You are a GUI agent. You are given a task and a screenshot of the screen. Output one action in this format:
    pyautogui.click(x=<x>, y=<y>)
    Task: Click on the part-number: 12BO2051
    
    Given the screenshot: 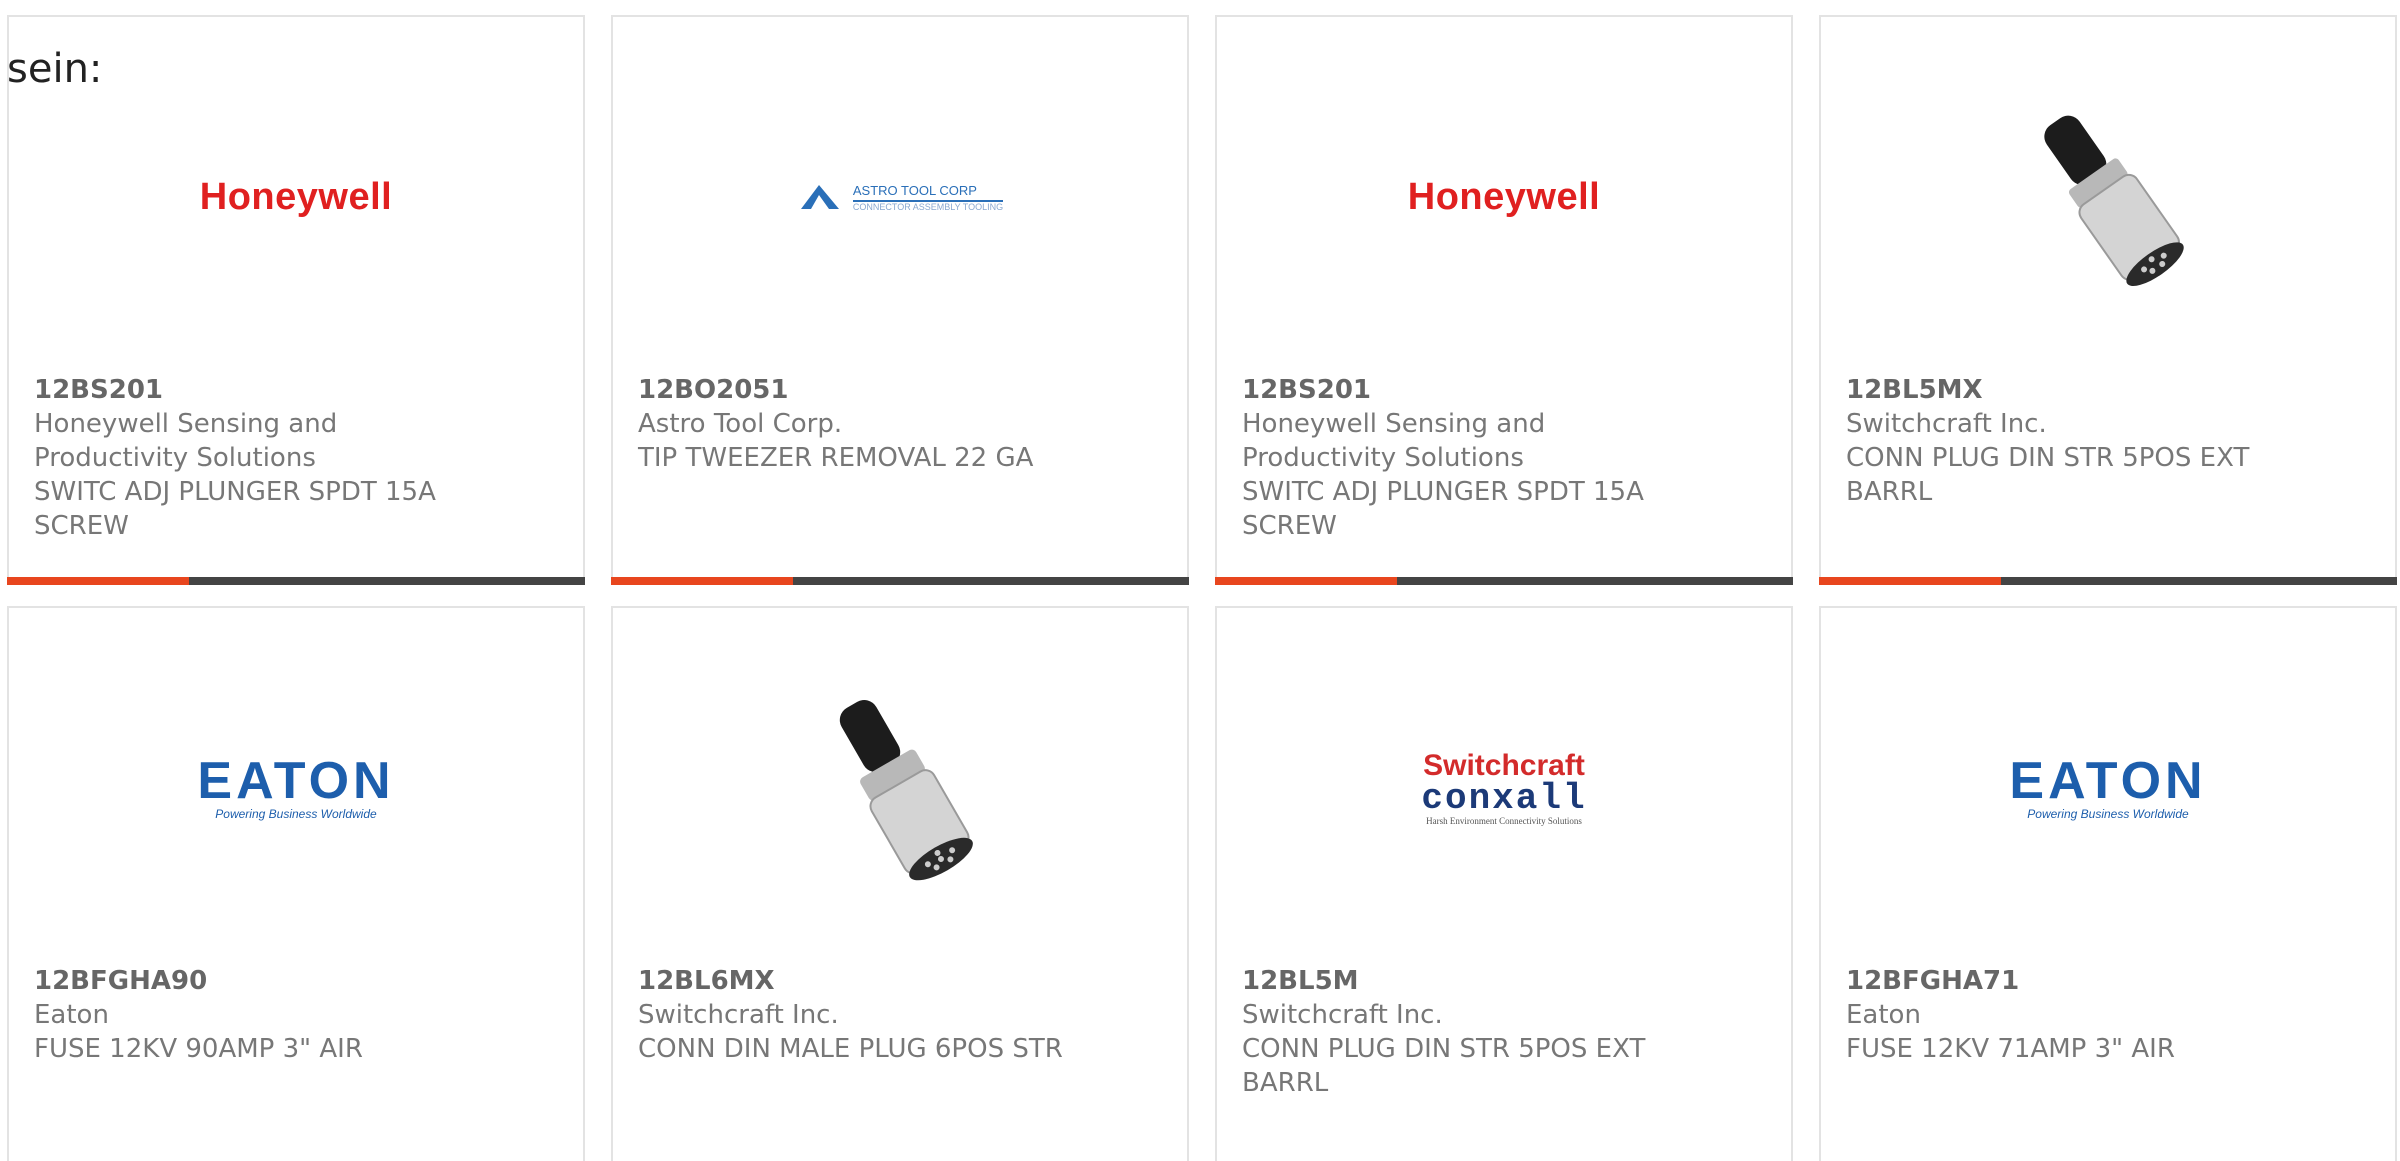 What is the action you would take?
    pyautogui.click(x=853, y=390)
    